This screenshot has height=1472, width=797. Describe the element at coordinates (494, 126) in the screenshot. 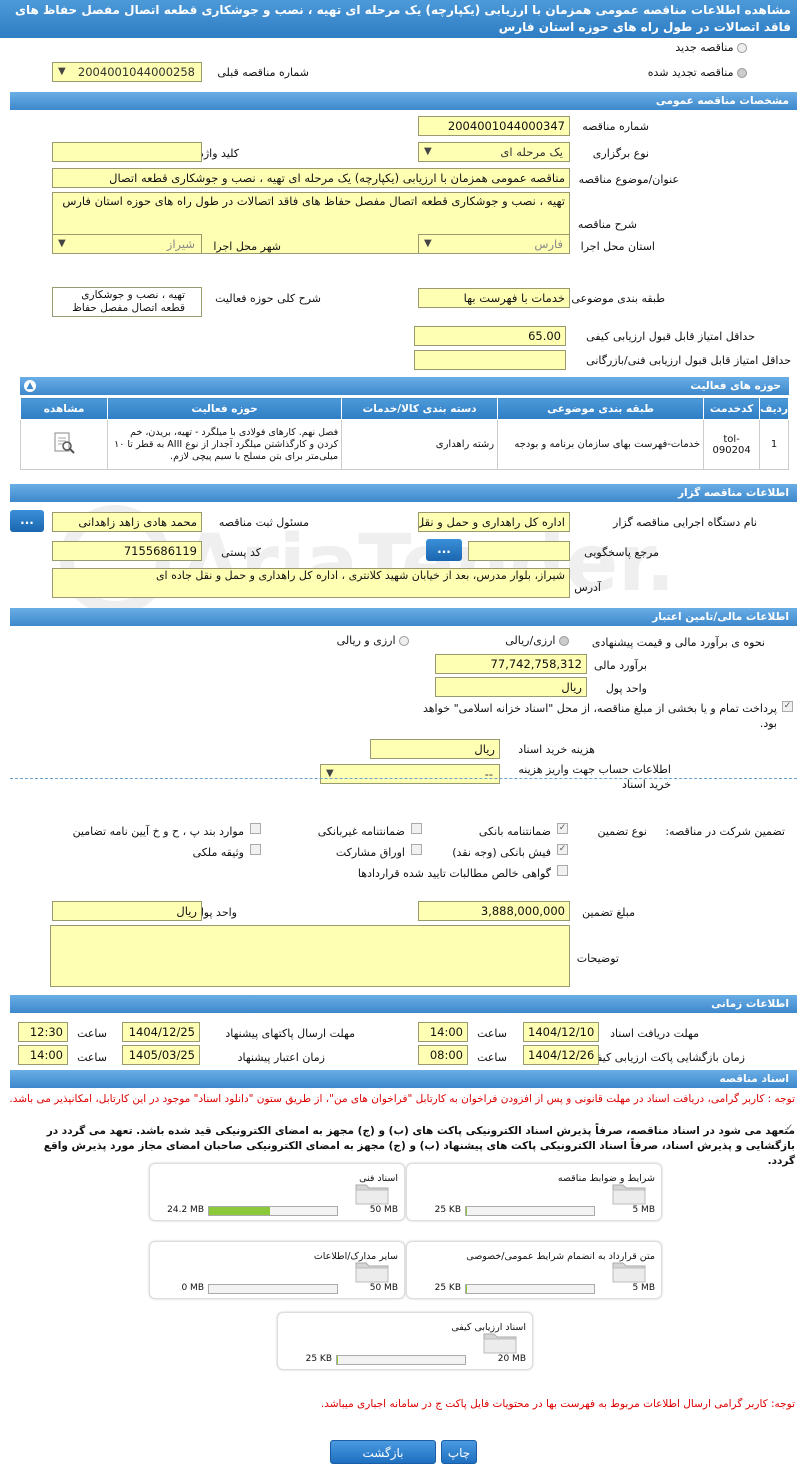

I see `tender-number-field: 2004001044000347` at that location.